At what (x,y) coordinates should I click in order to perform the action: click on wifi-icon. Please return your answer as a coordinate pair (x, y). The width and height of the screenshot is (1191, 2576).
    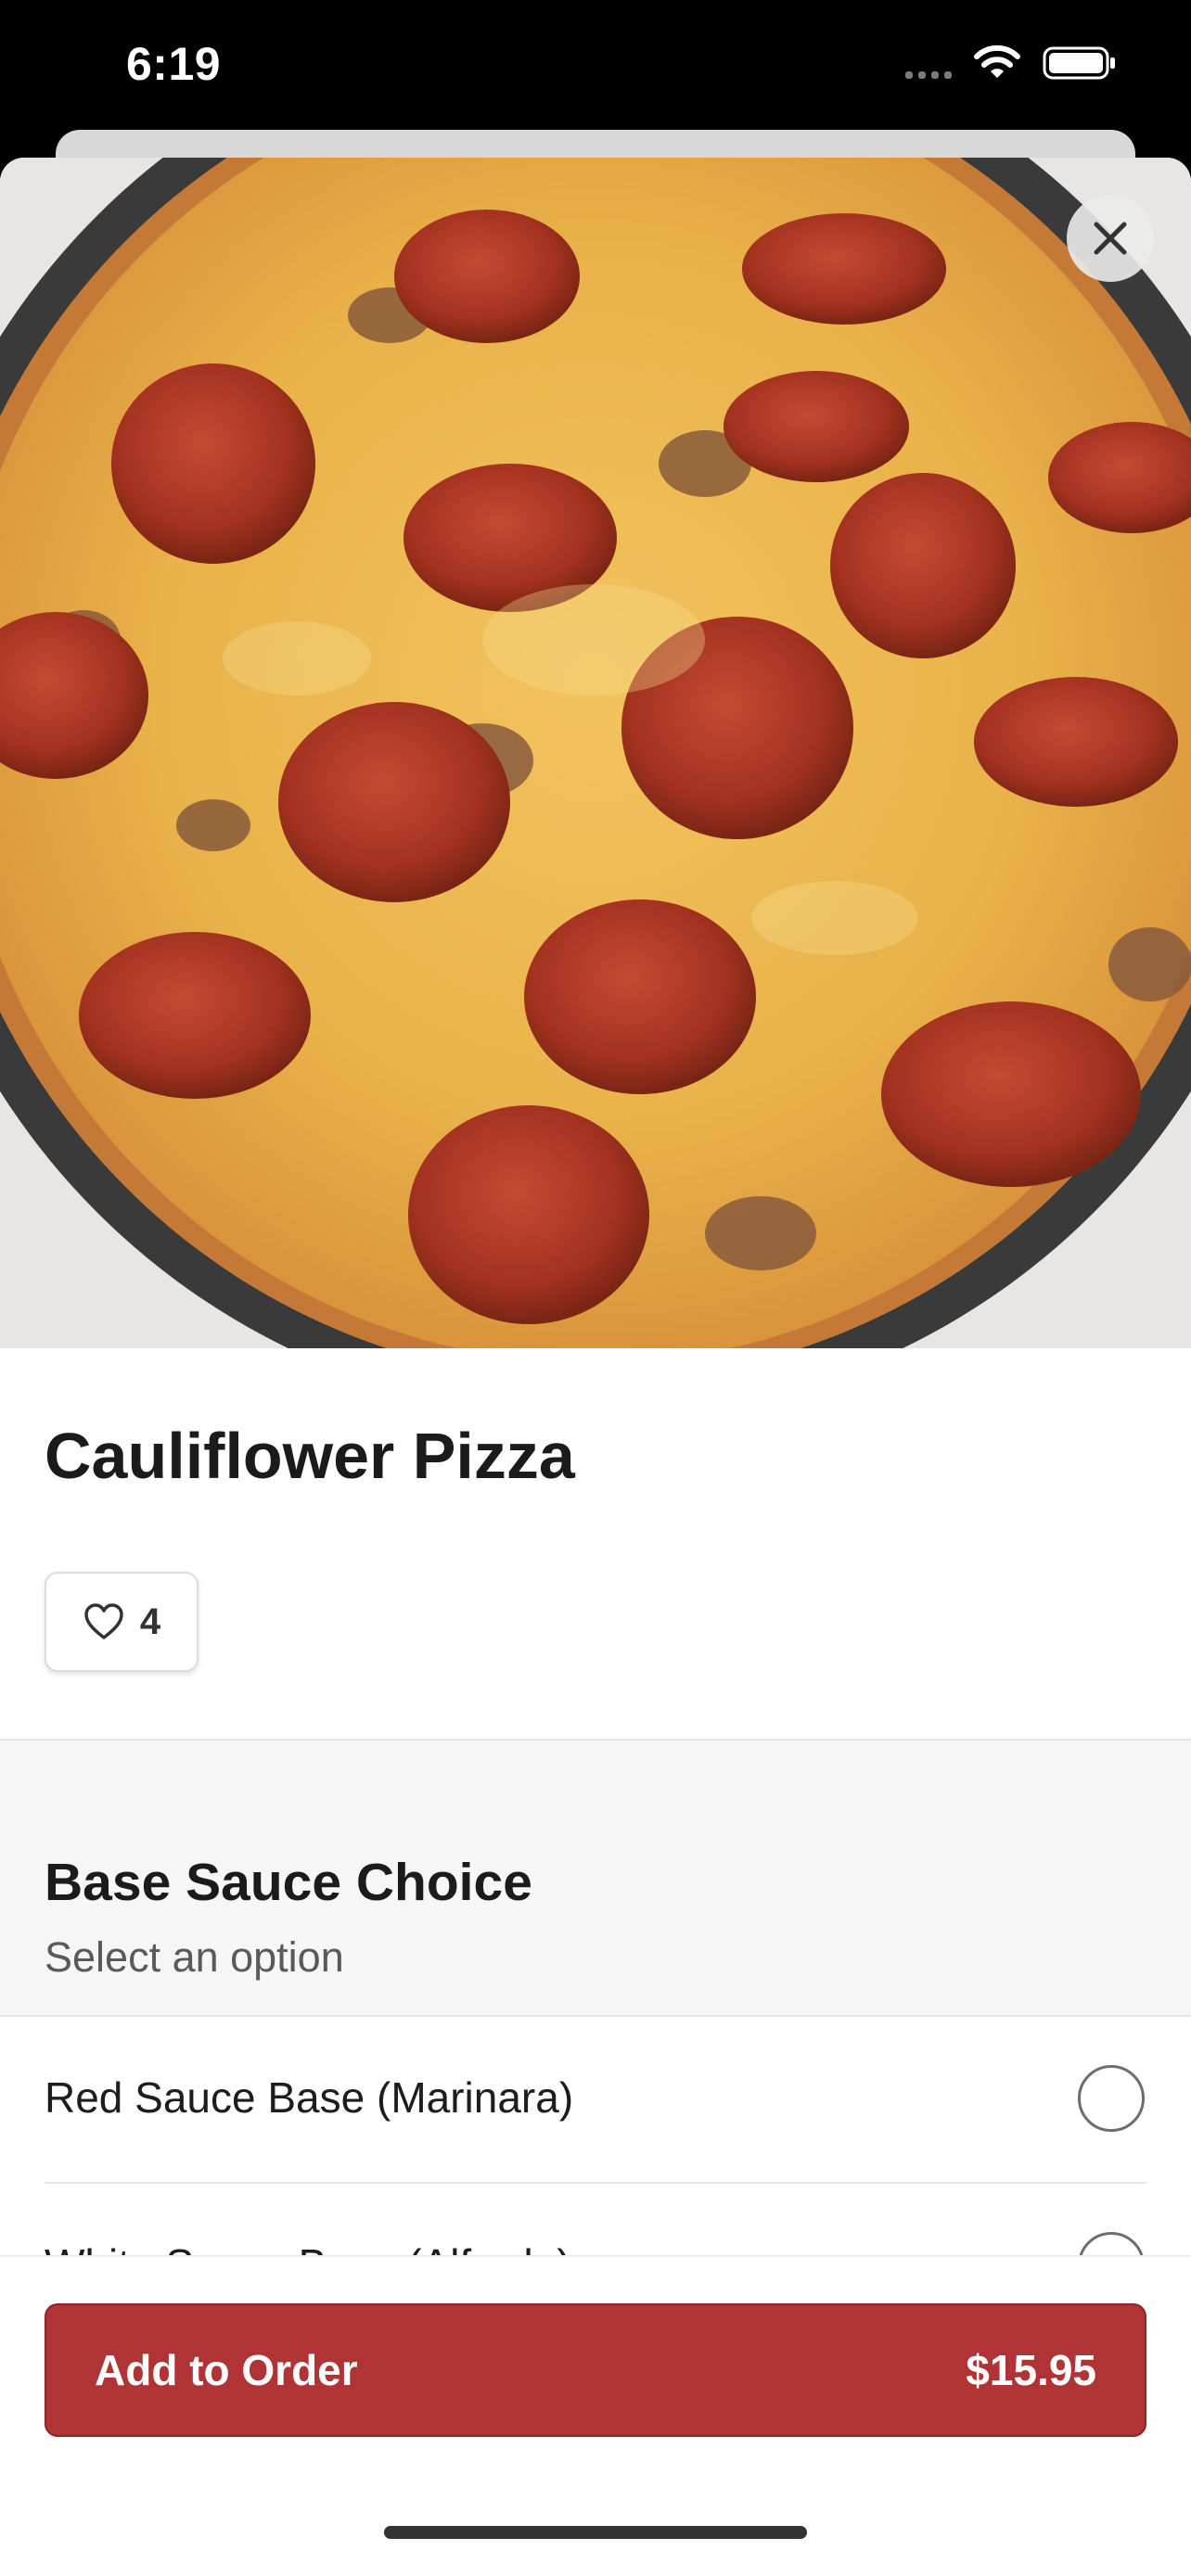
    Looking at the image, I should click on (997, 64).